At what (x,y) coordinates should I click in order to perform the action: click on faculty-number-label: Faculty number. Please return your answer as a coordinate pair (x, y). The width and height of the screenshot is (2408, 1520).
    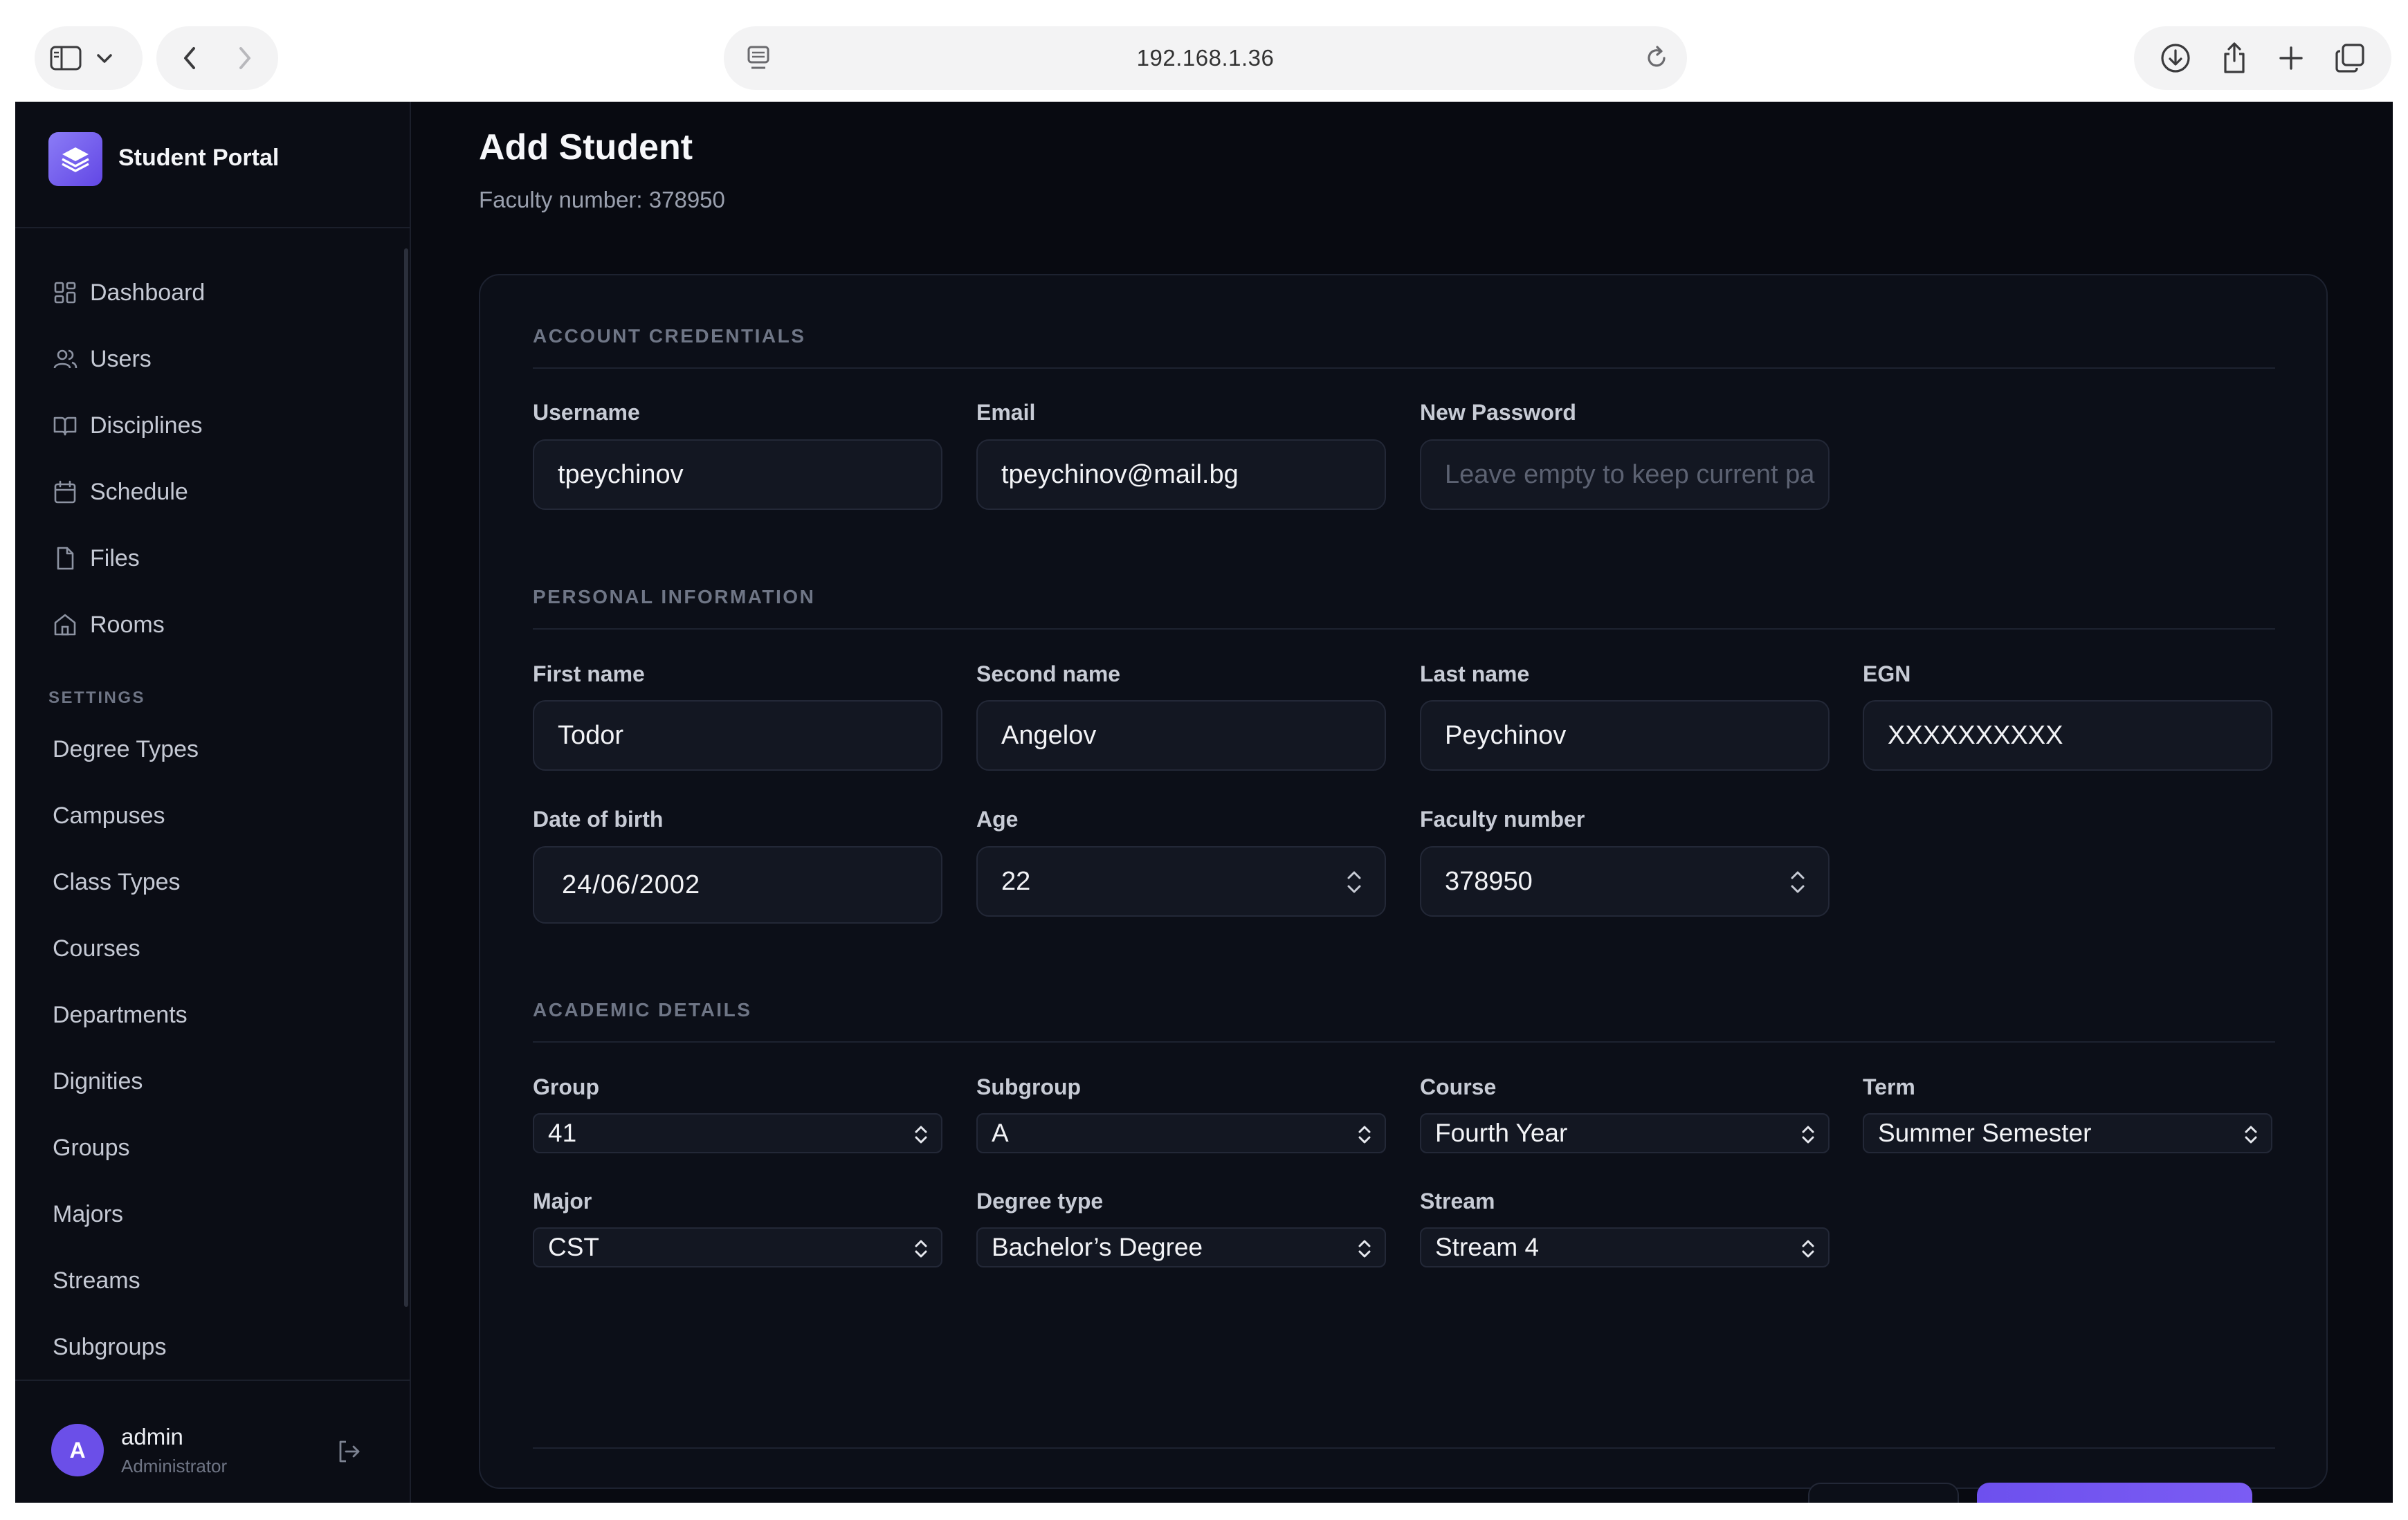
    Looking at the image, I should click on (1502, 819).